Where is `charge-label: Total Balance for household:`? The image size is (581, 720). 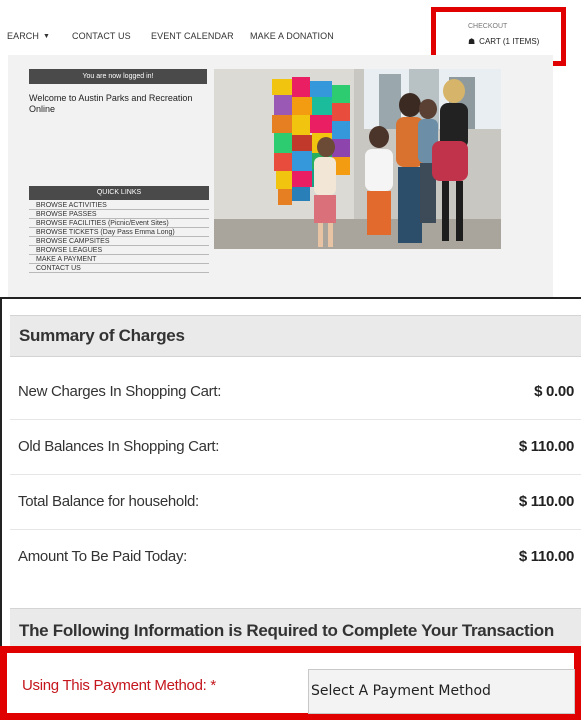
charge-label: Total Balance for household: is located at coordinates (108, 501).